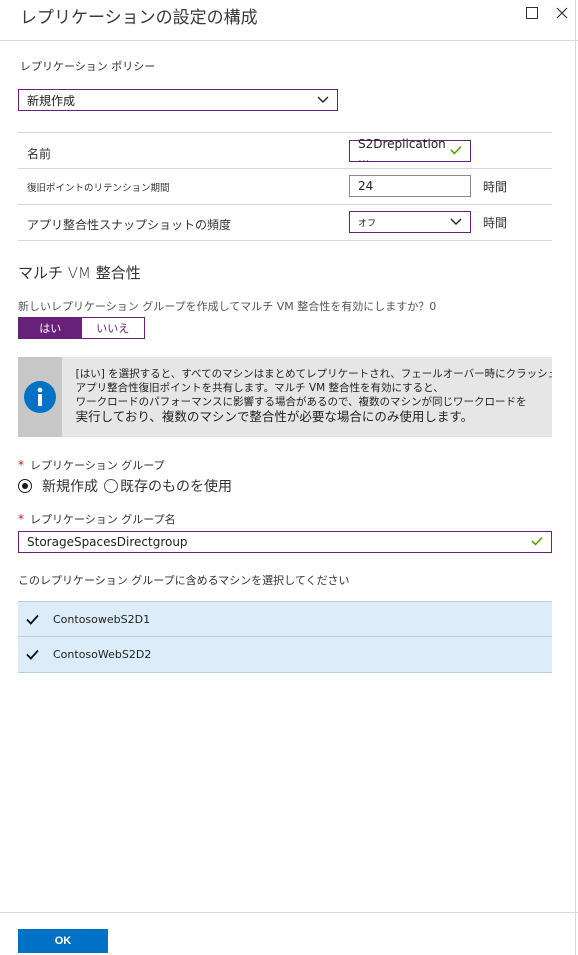 The image size is (578, 955). What do you see at coordinates (532, 13) in the screenshot?
I see `maximize-icon` at bounding box center [532, 13].